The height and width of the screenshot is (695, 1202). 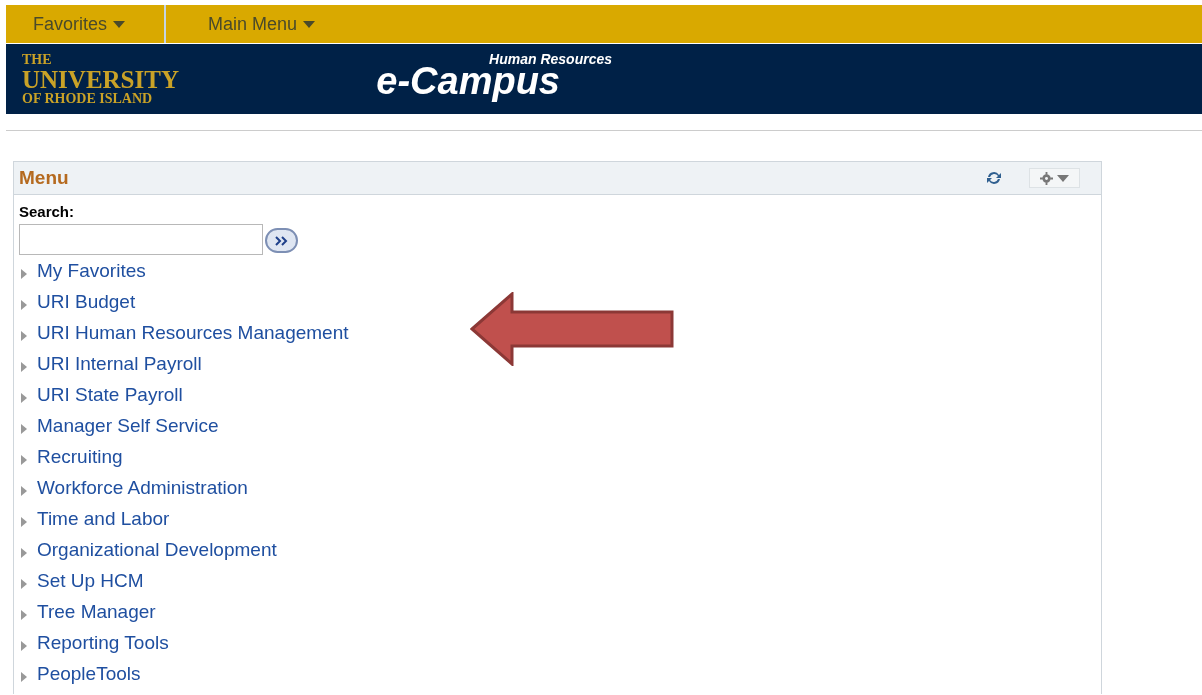 What do you see at coordinates (557, 488) in the screenshot?
I see `menu-item: Workforce Administration` at bounding box center [557, 488].